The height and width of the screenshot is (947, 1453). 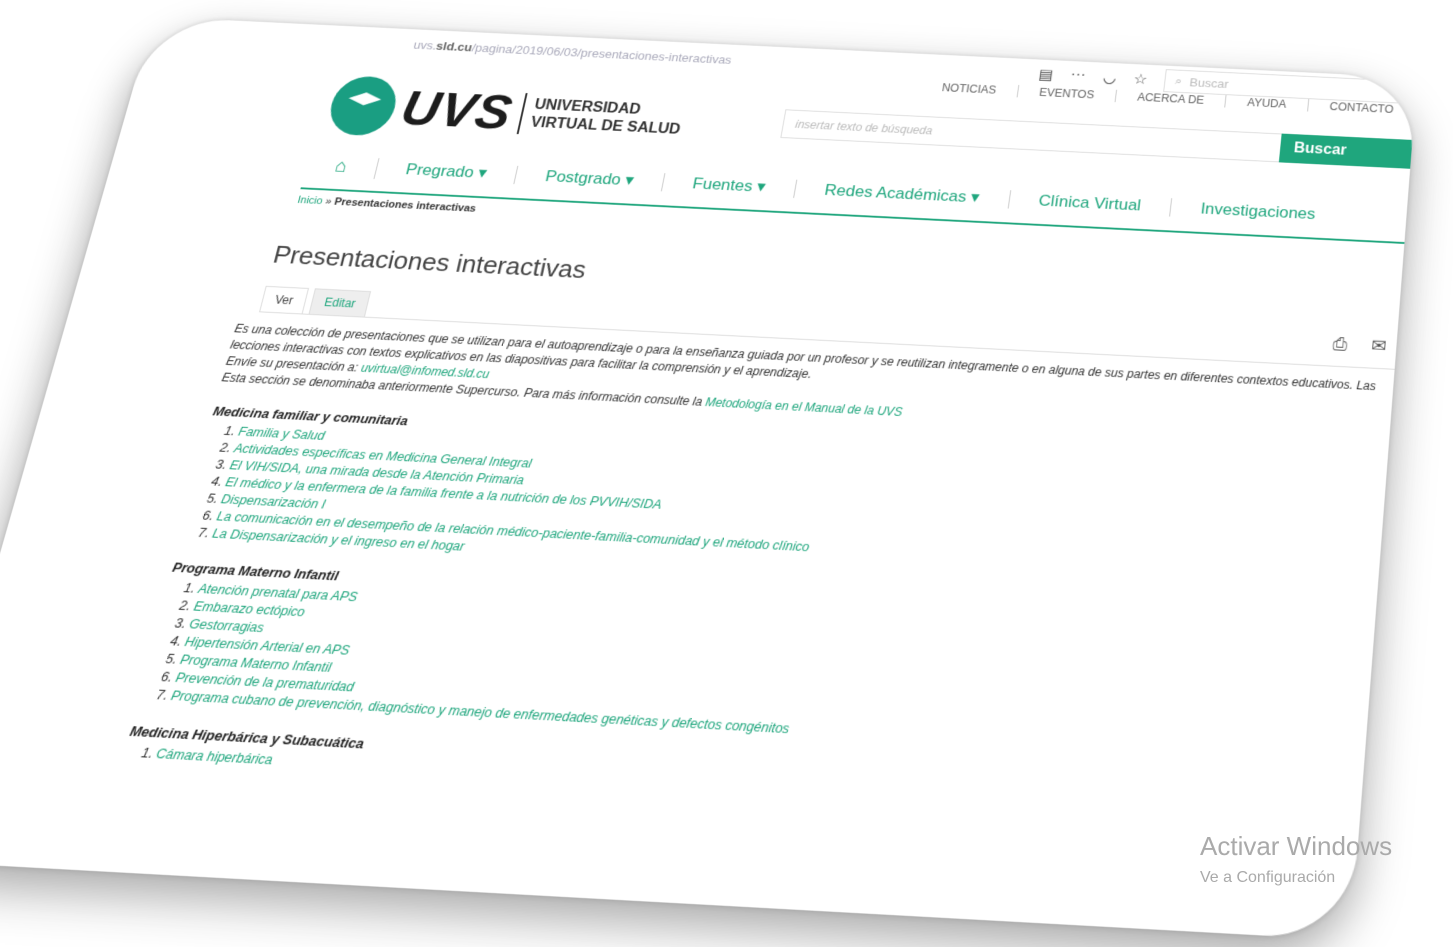 I want to click on nav-clinica: Clínica Virtual, so click(x=1090, y=203).